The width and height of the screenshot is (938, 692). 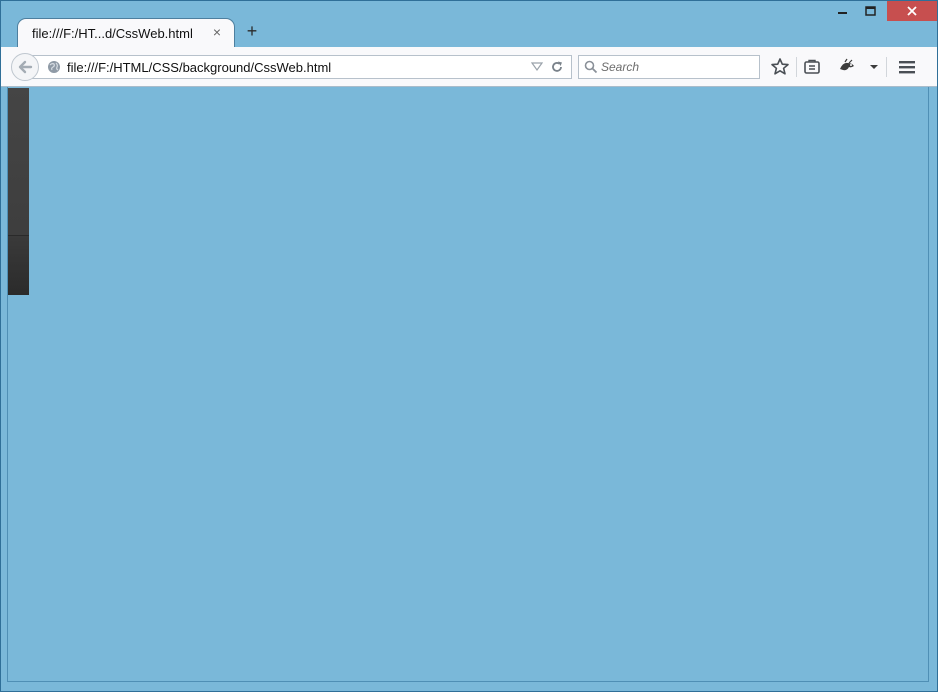 What do you see at coordinates (54, 67) in the screenshot?
I see `globe-icon` at bounding box center [54, 67].